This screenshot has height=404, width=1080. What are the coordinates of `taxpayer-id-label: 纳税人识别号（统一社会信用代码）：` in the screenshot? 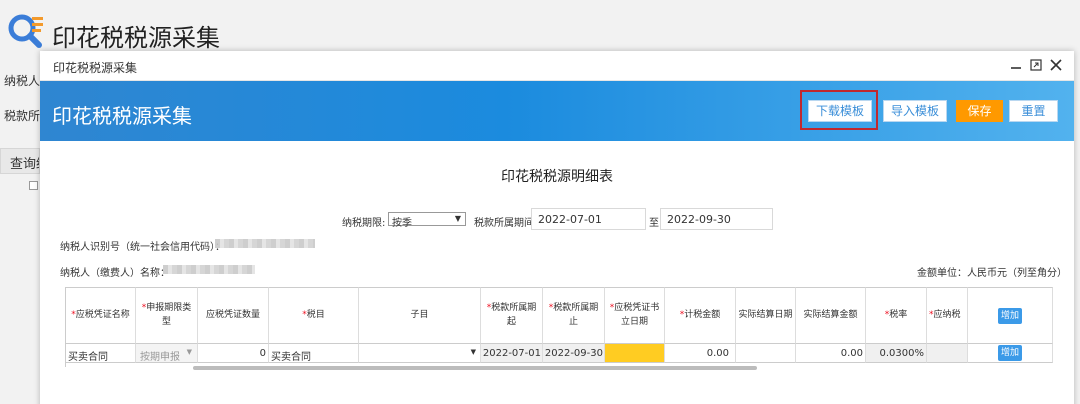 It's located at (142, 247).